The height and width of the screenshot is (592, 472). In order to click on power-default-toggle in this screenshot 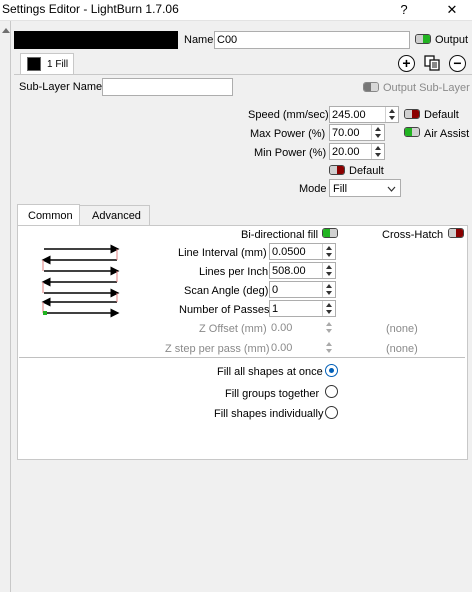, I will do `click(337, 170)`.